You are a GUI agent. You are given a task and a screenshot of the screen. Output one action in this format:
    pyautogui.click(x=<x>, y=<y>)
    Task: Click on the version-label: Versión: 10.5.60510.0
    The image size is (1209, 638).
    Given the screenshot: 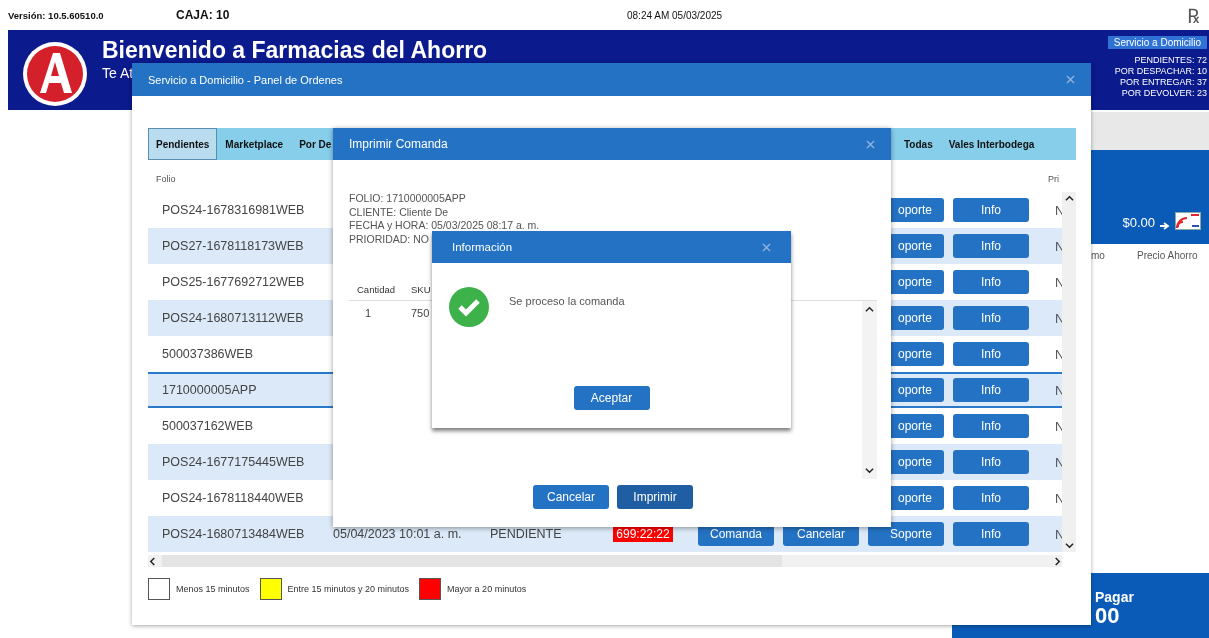 What is the action you would take?
    pyautogui.click(x=56, y=15)
    